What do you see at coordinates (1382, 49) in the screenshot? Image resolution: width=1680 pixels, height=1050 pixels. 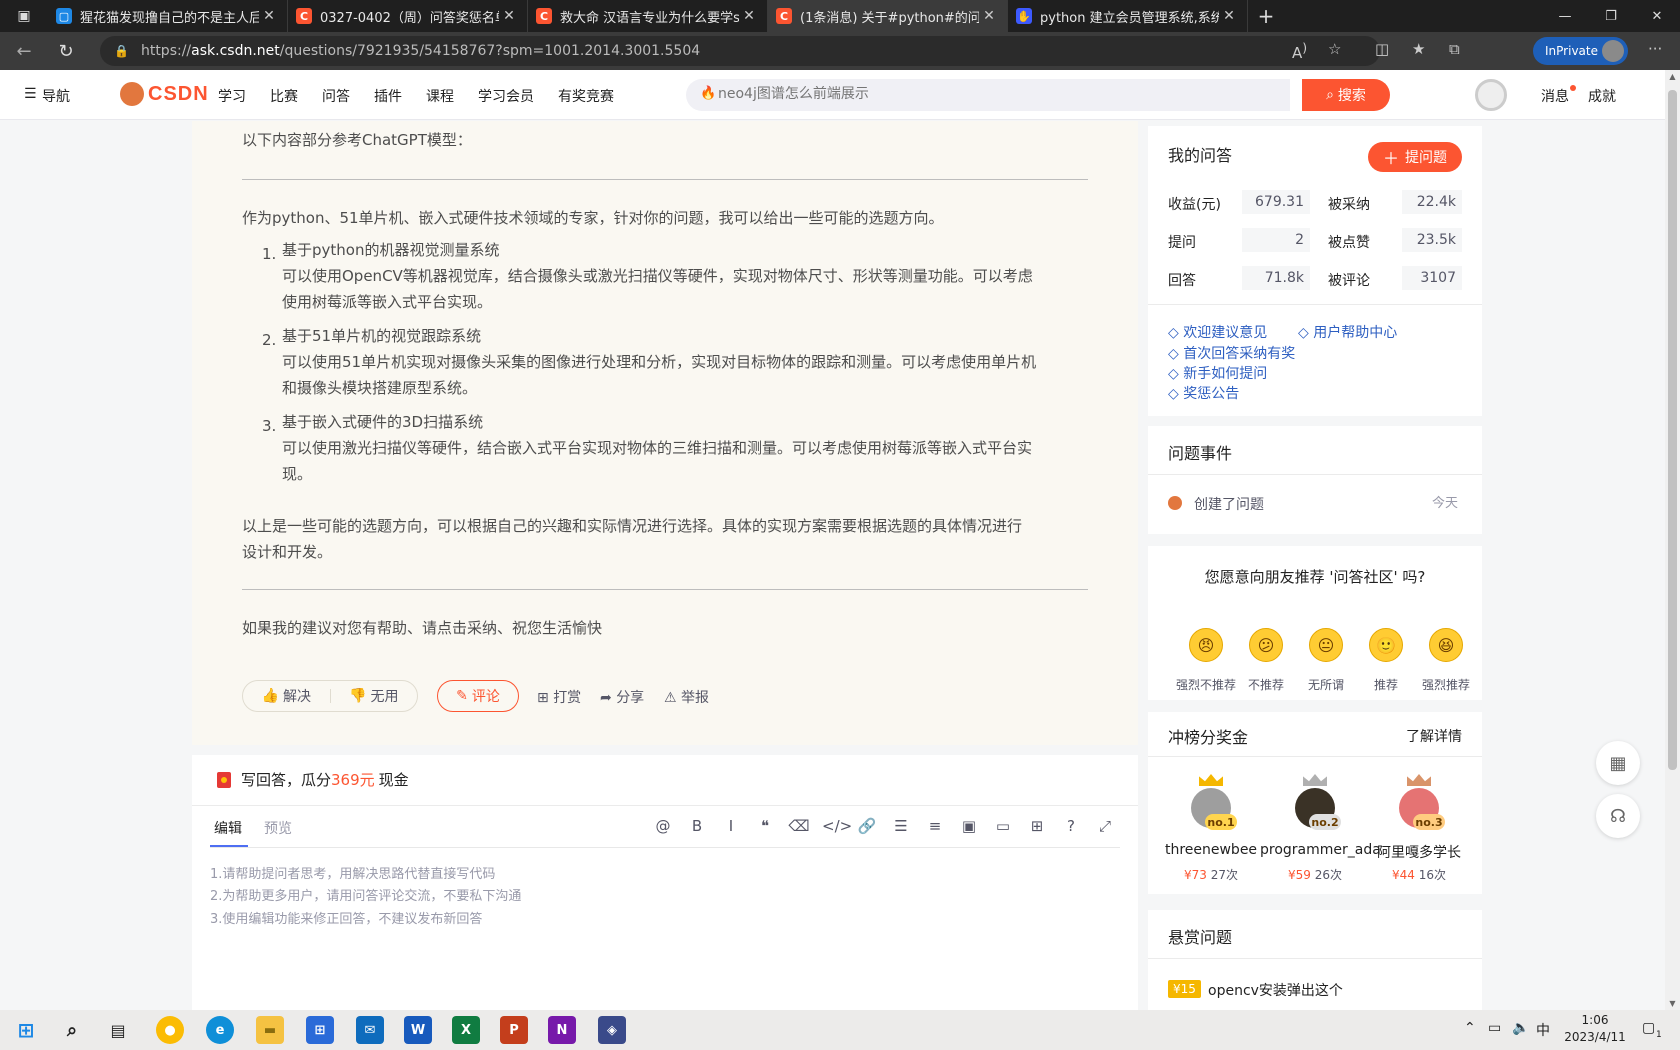 I see `split-screen-icon: ◫` at bounding box center [1382, 49].